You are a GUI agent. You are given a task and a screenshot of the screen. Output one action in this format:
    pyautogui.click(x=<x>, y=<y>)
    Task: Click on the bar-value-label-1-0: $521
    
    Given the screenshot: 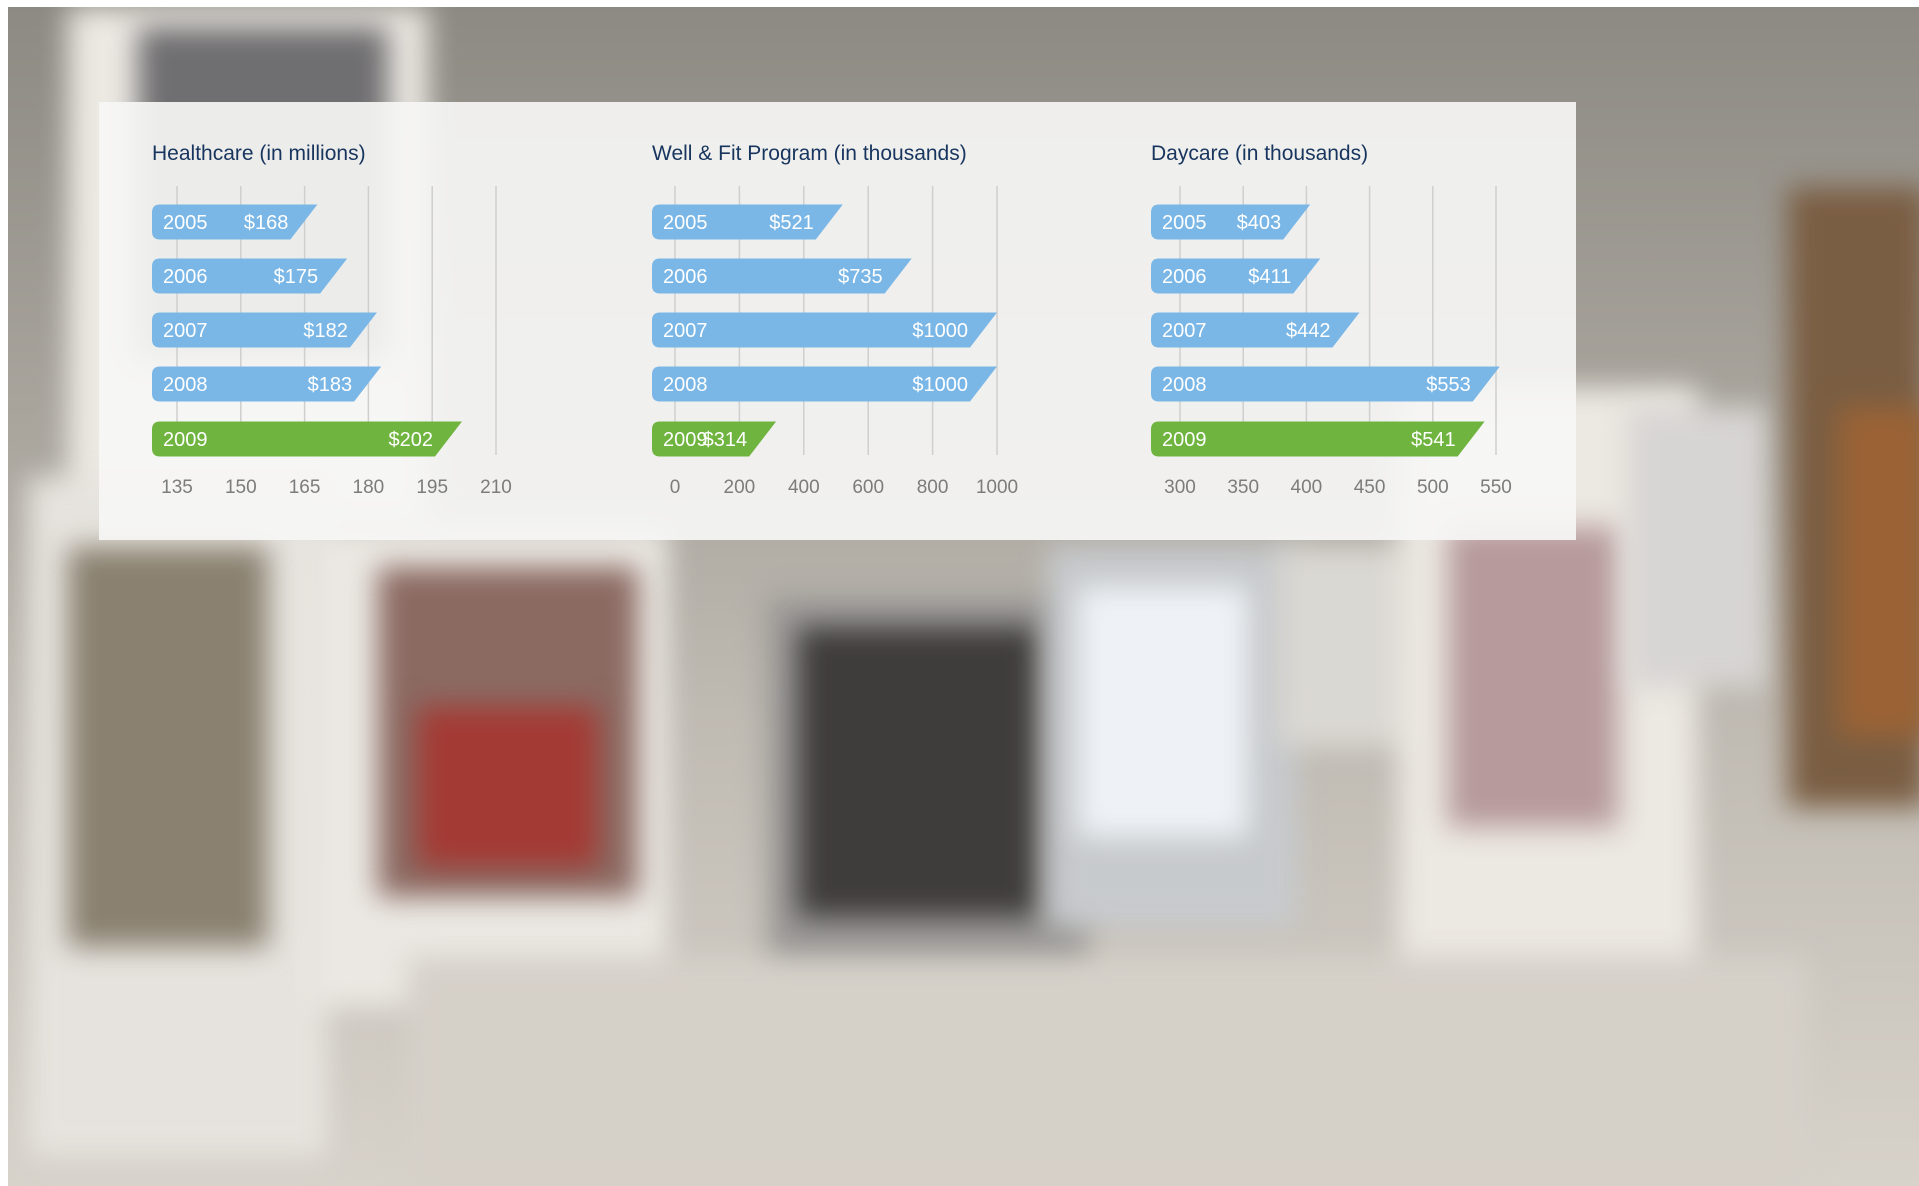 What is the action you would take?
    pyautogui.click(x=791, y=223)
    